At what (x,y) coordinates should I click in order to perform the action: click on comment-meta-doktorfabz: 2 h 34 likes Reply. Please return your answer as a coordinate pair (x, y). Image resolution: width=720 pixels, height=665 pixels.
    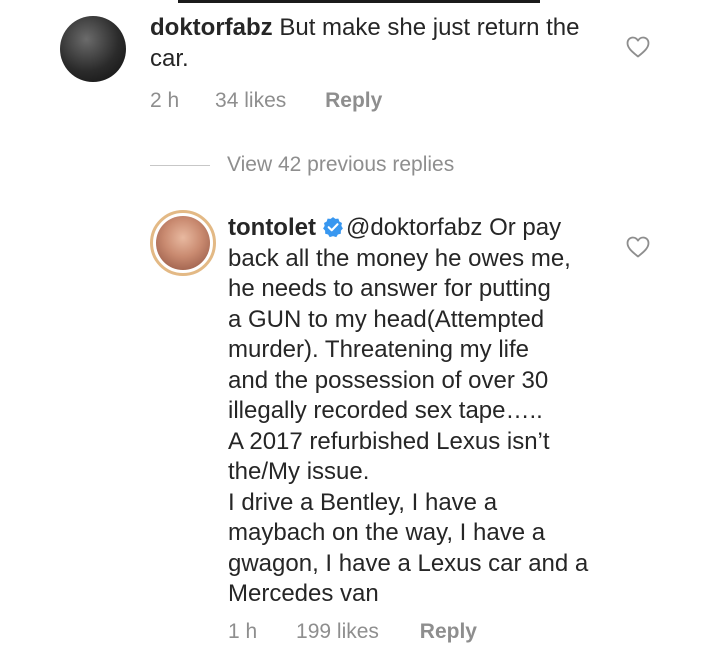
    Looking at the image, I should click on (266, 101).